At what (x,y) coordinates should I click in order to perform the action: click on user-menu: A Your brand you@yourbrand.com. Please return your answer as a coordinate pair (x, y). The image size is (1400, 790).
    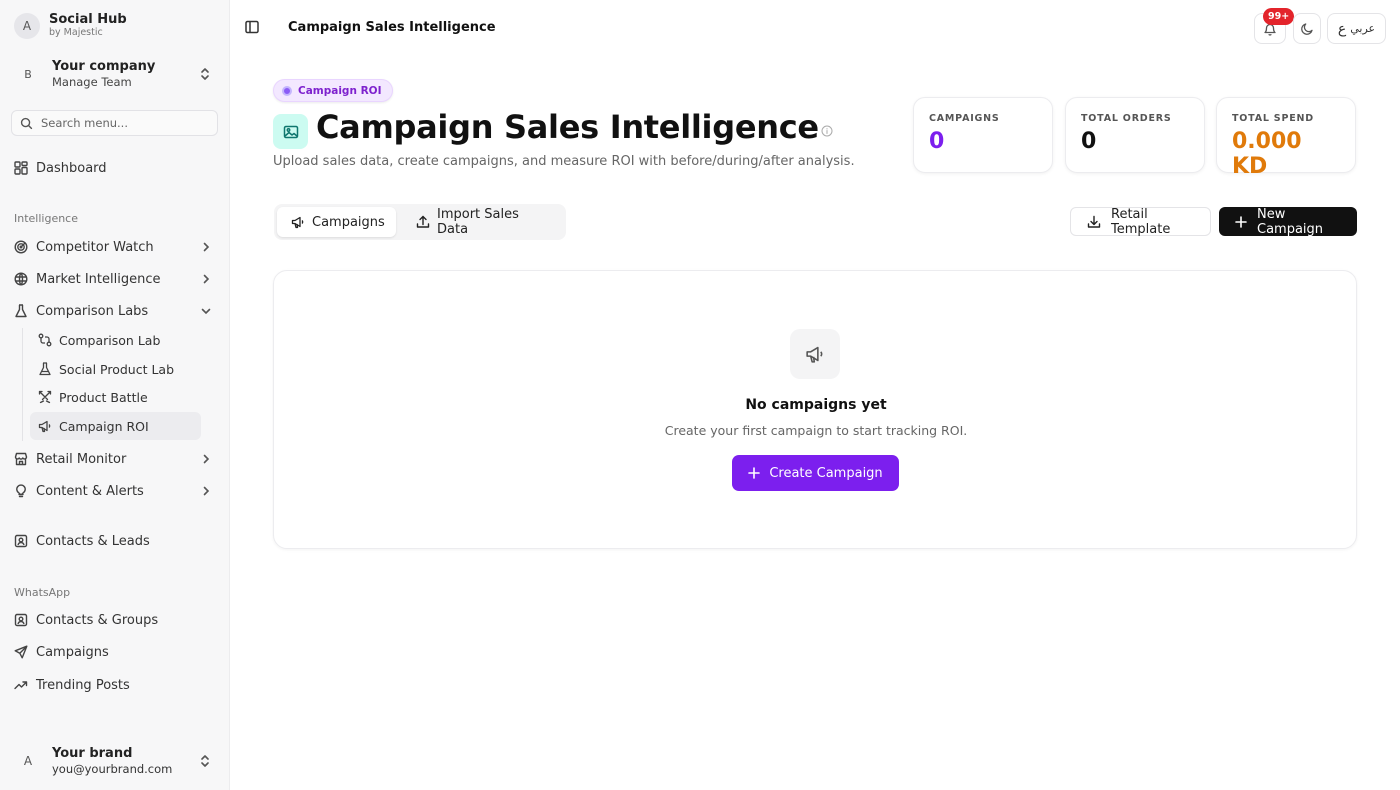
    Looking at the image, I should click on (116, 761).